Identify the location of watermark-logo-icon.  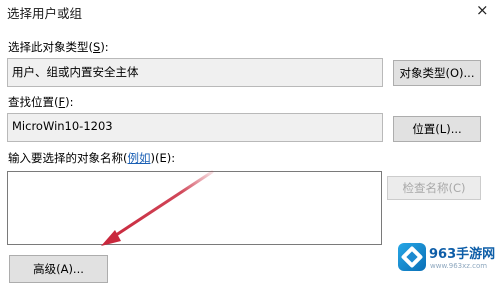
(412, 257).